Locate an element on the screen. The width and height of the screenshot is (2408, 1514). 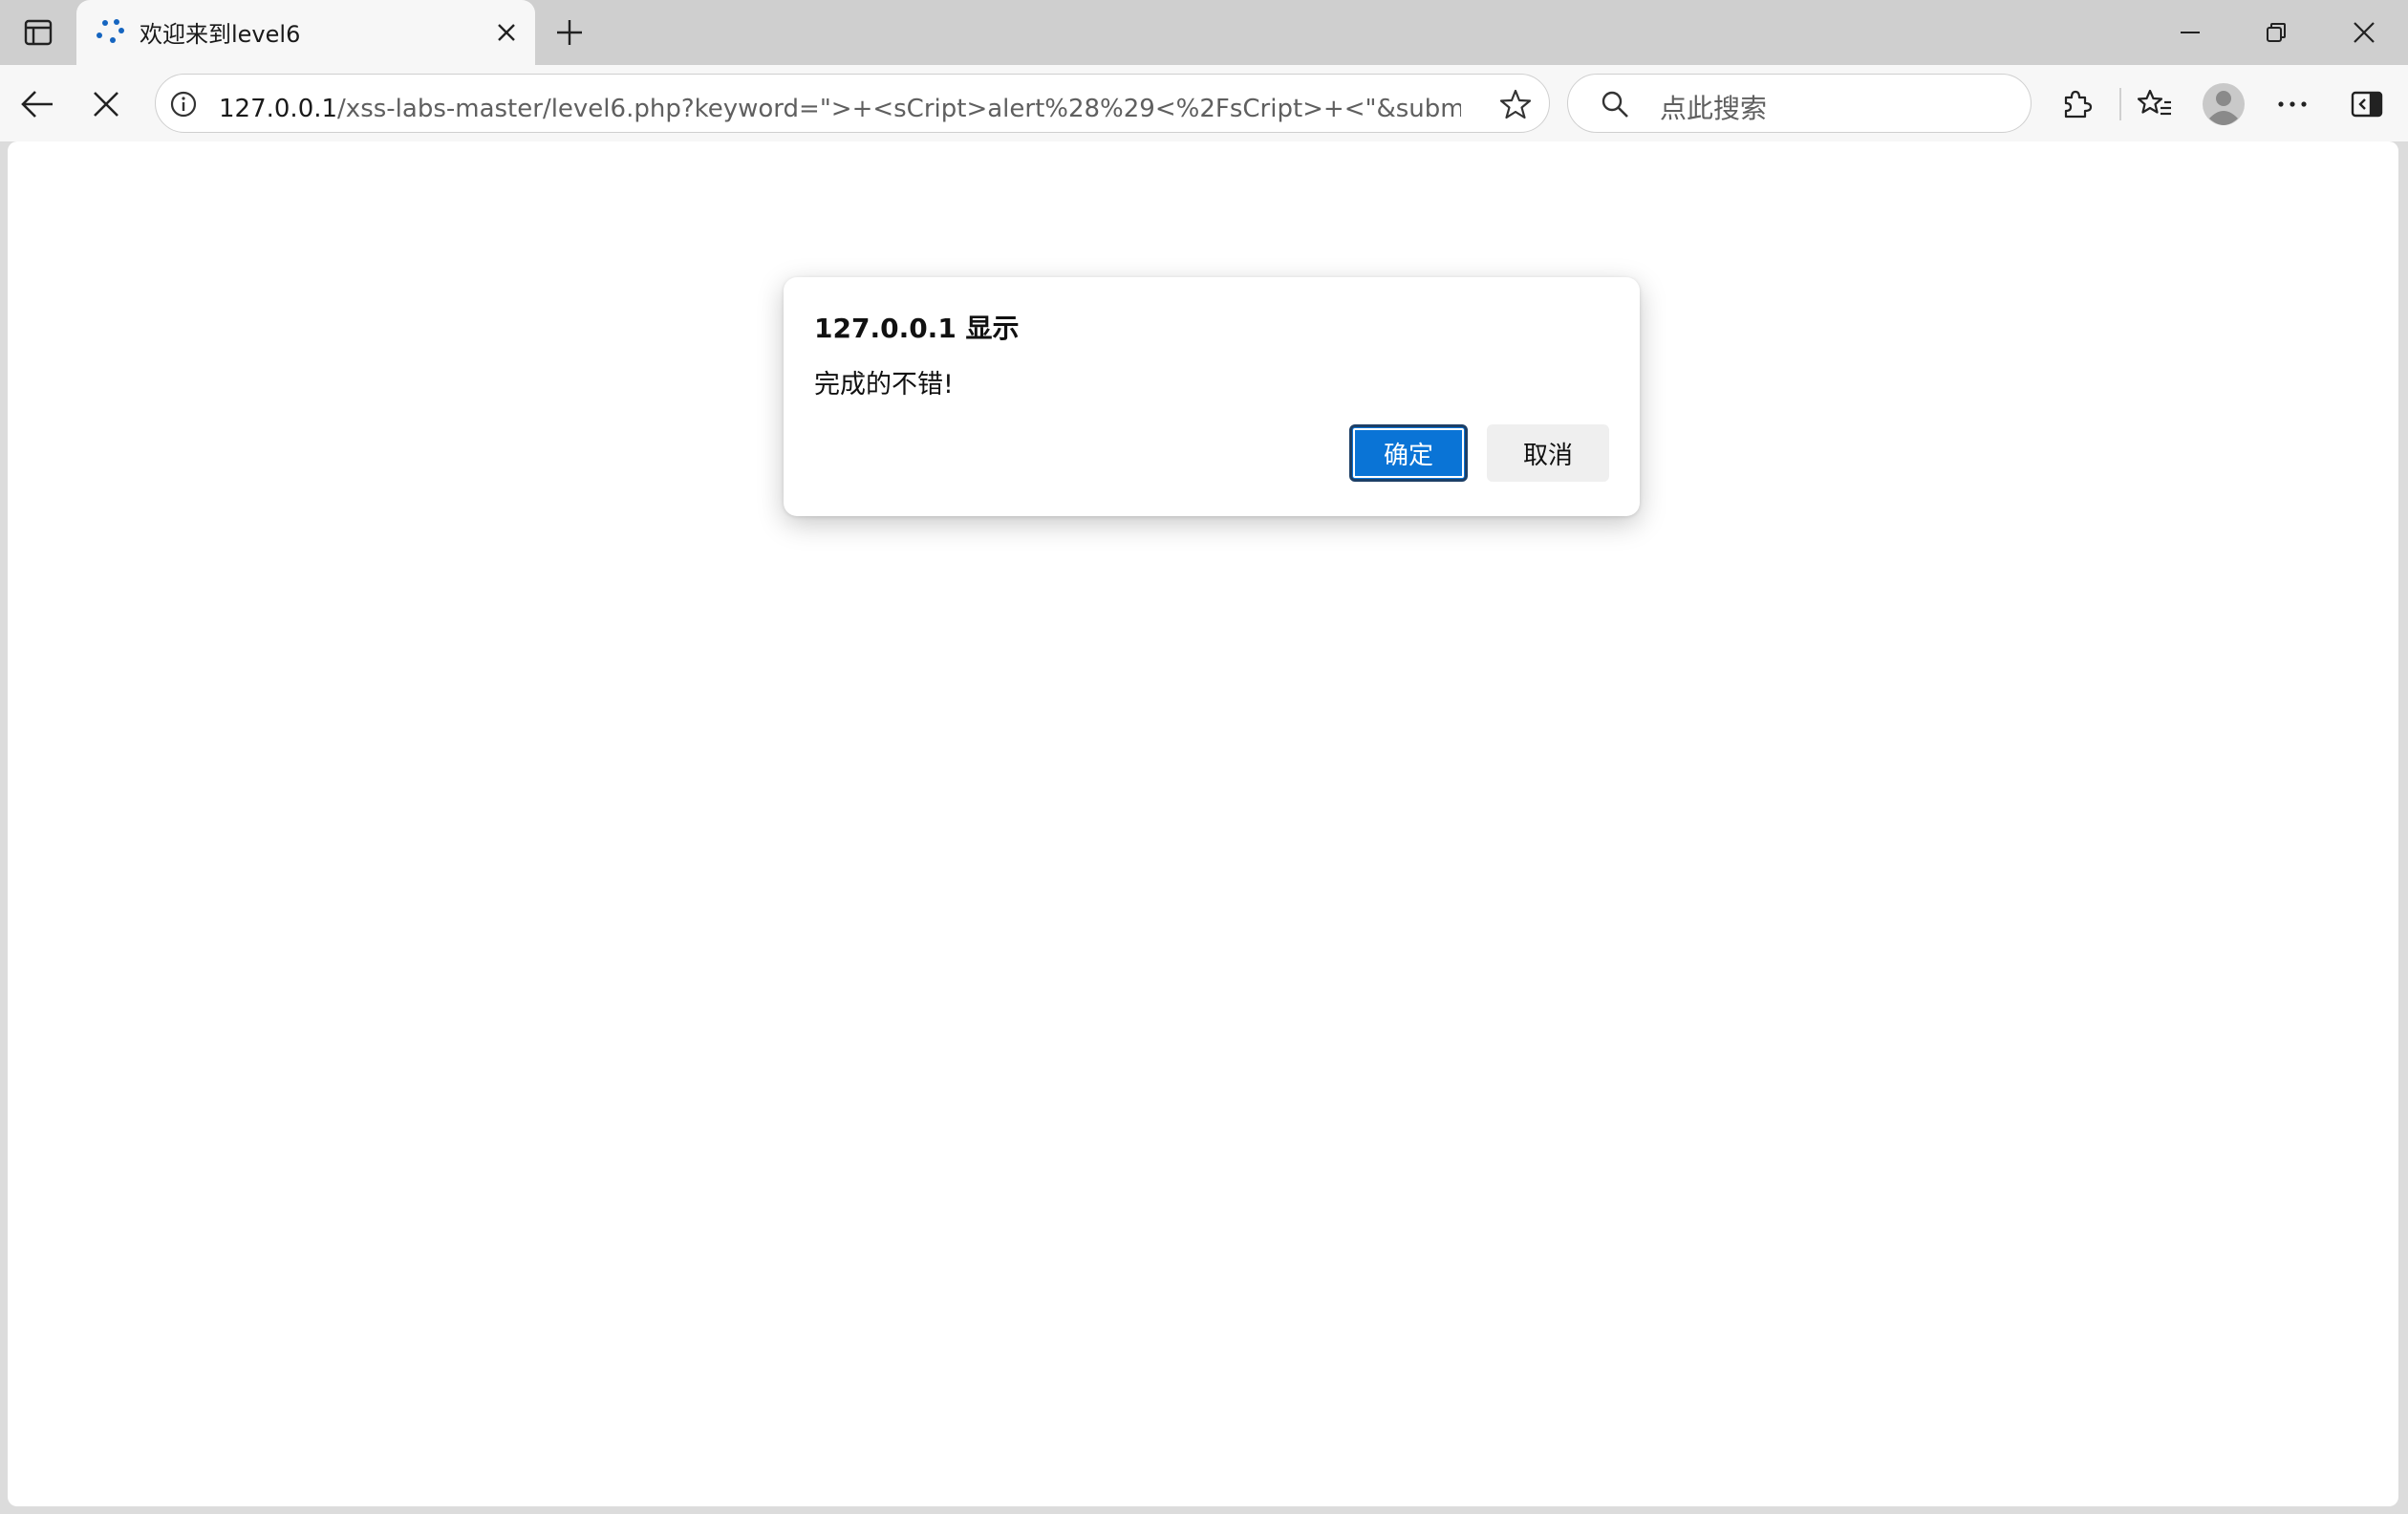
puzzle-icon is located at coordinates (2078, 104).